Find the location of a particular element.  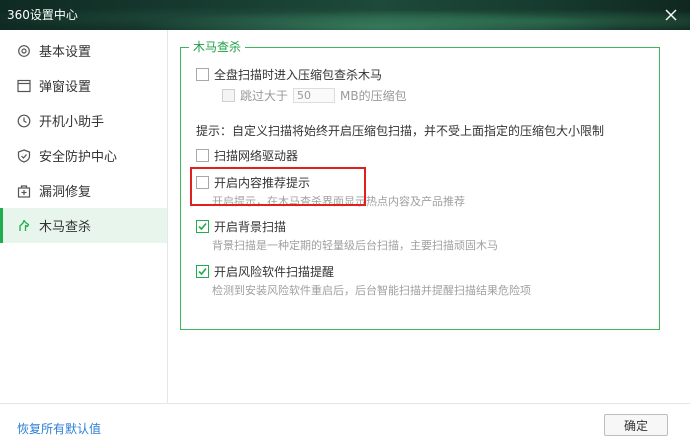

tip-text: 提示：自定义扫描将始终开启压缩包扫描，并不受上面指定的压缩包大小限制 is located at coordinates (400, 131).